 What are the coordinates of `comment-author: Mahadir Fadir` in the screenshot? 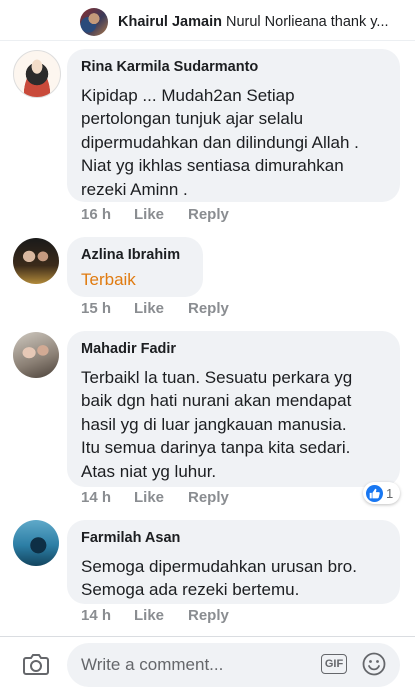 It's located at (128, 349).